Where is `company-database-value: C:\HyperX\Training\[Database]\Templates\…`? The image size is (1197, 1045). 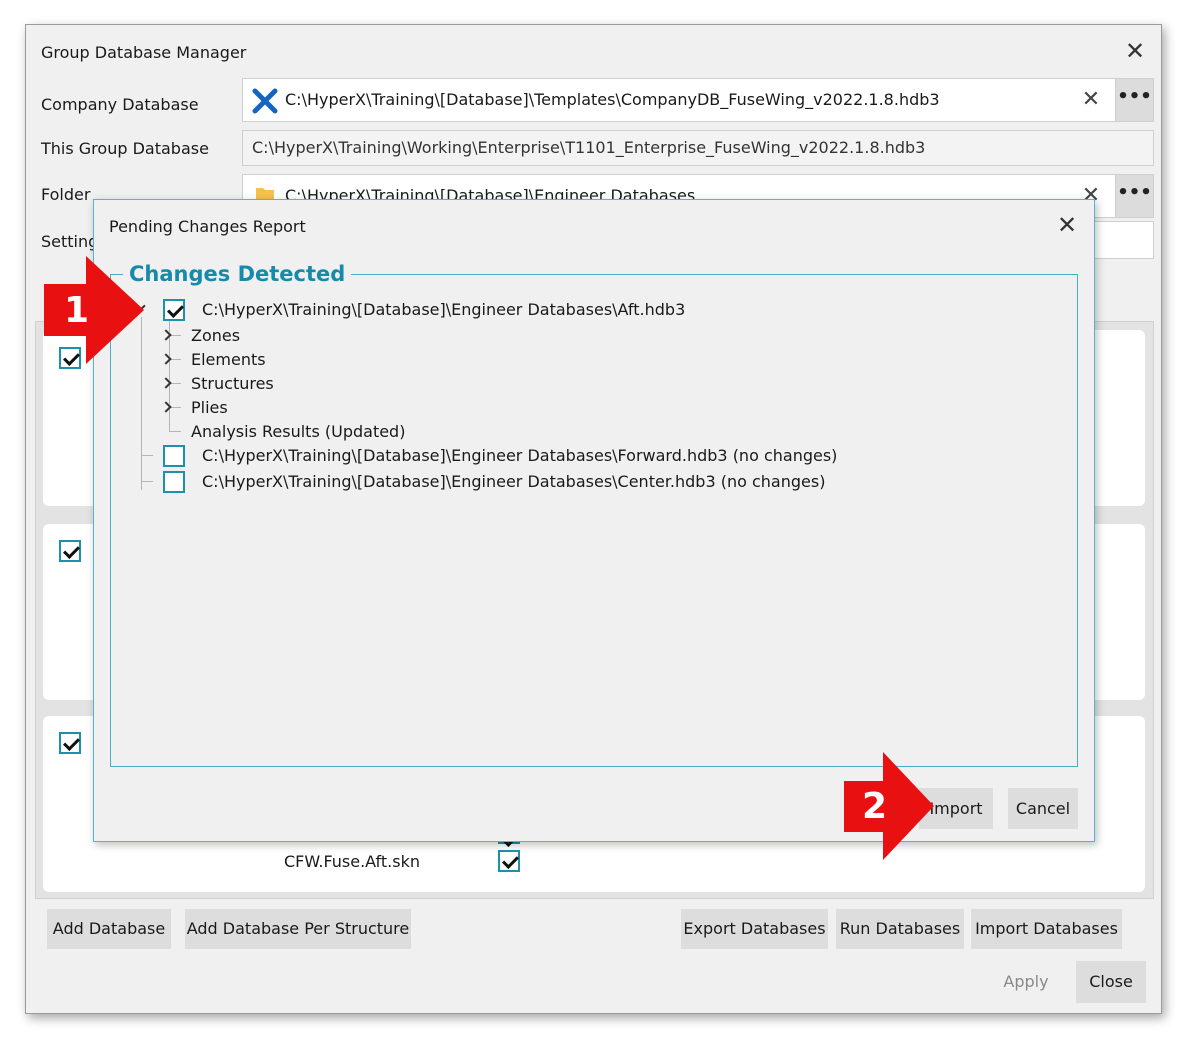
company-database-value: C:\HyperX\Training\[Database]\Templates\… is located at coordinates (612, 99).